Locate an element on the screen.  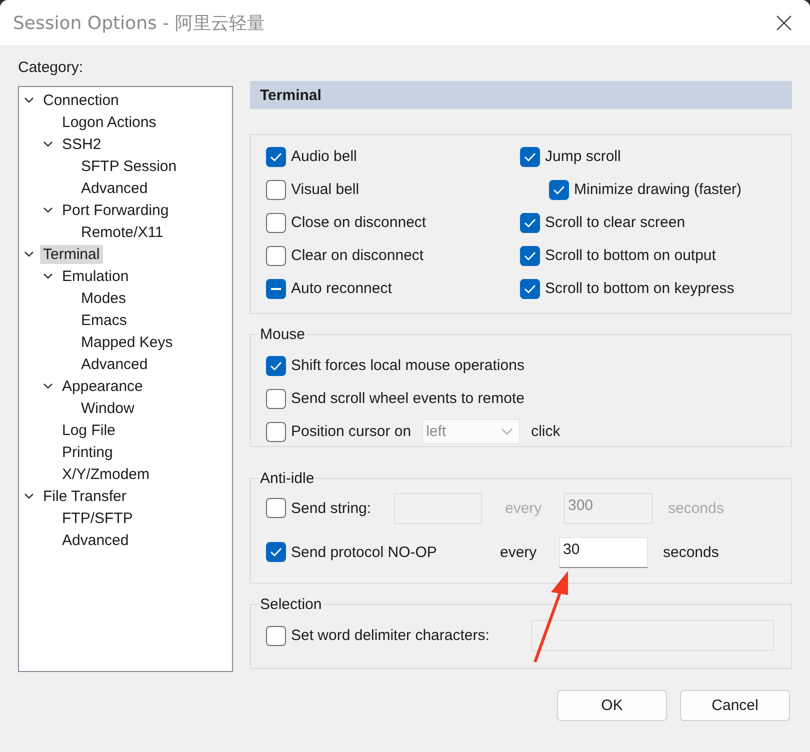
checkbox-label: Shift forces local mouse operations is located at coordinates (407, 365).